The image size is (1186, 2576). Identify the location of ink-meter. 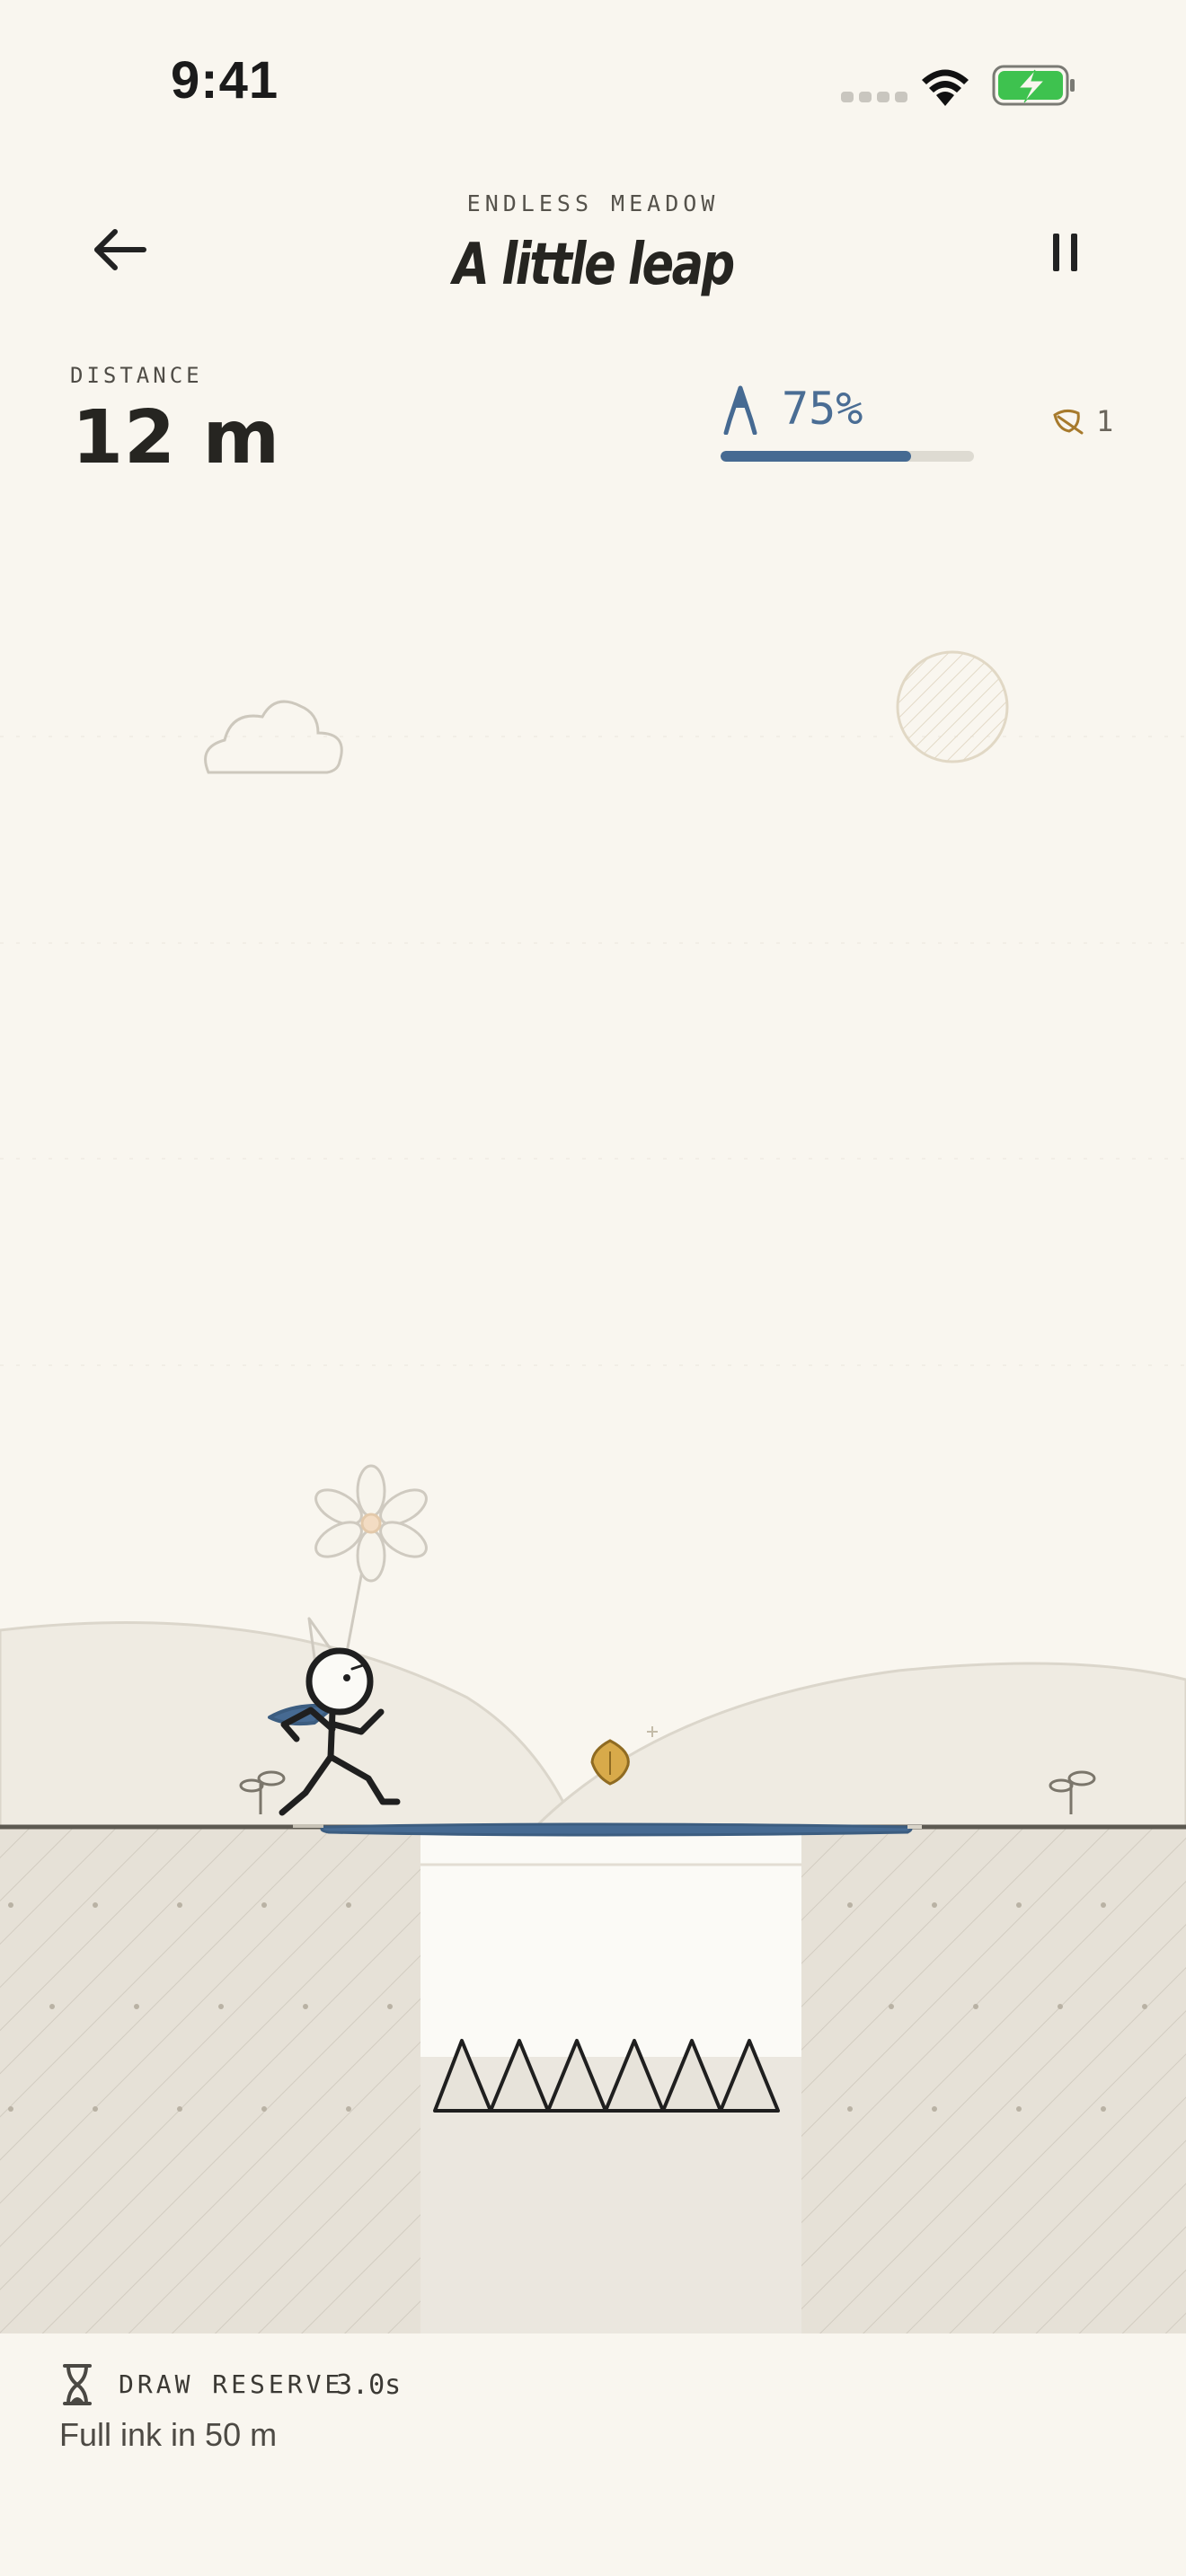
(847, 456).